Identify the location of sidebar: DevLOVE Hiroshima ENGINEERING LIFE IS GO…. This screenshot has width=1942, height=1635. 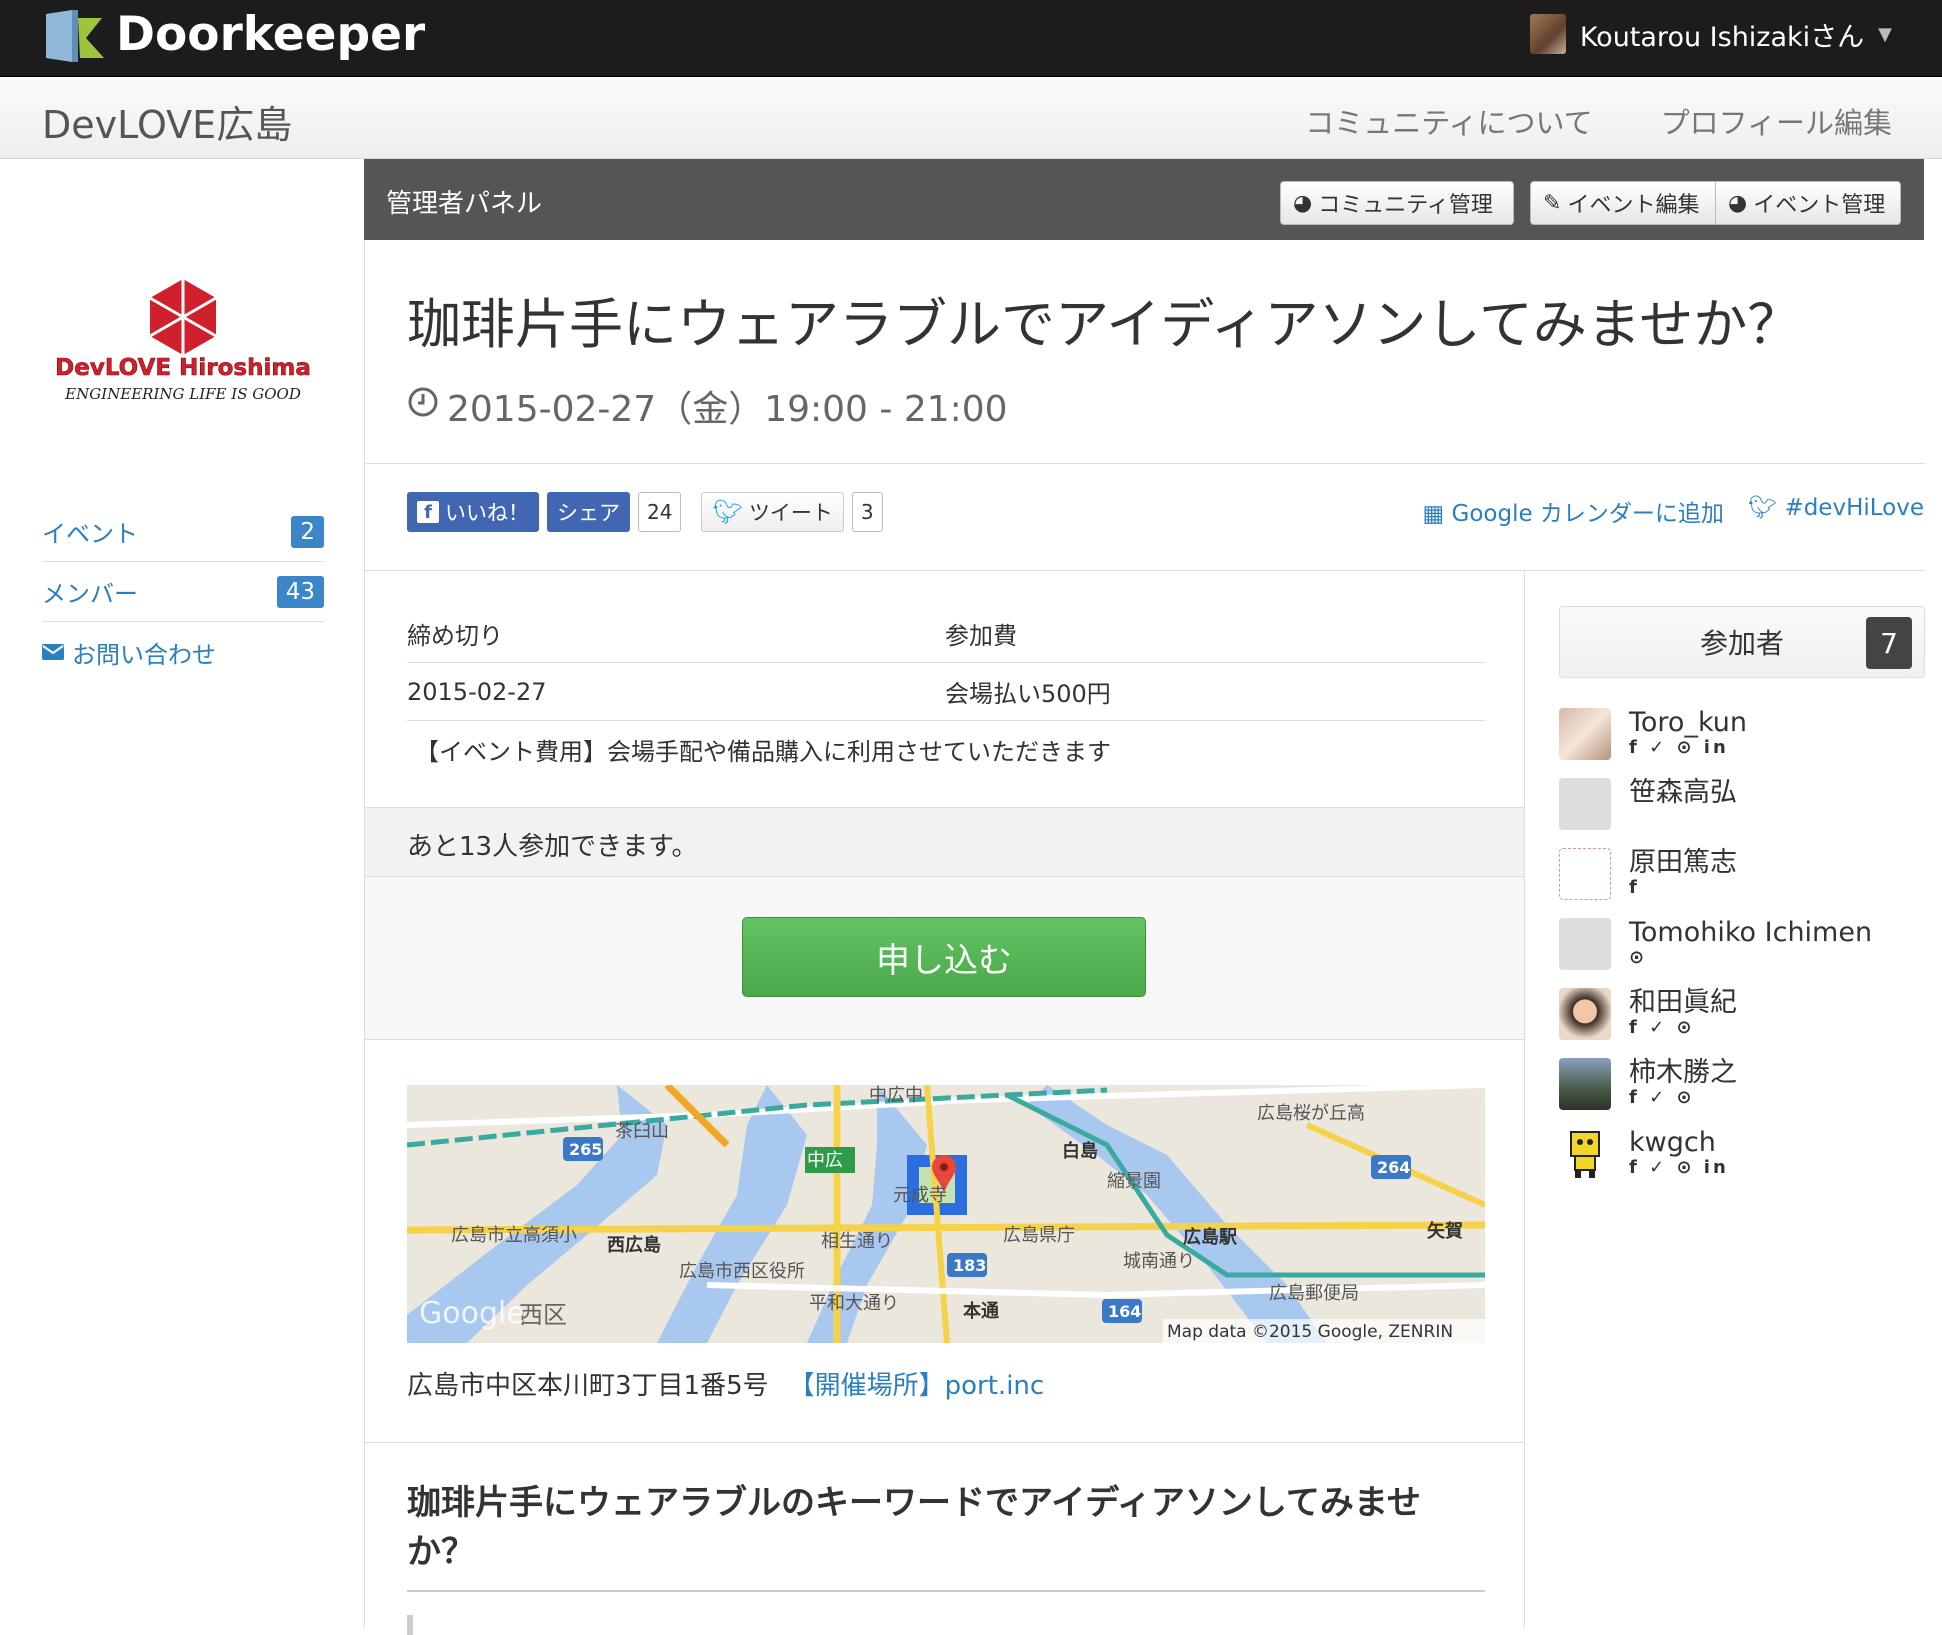
(183, 893).